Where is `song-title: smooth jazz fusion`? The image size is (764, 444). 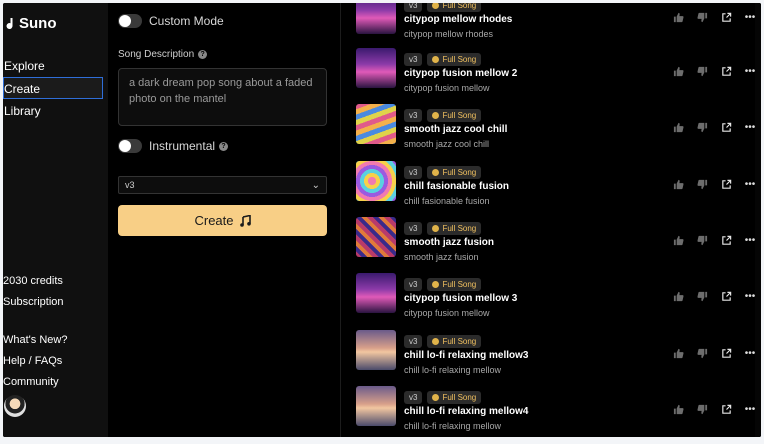
song-title: smooth jazz fusion is located at coordinates (449, 242).